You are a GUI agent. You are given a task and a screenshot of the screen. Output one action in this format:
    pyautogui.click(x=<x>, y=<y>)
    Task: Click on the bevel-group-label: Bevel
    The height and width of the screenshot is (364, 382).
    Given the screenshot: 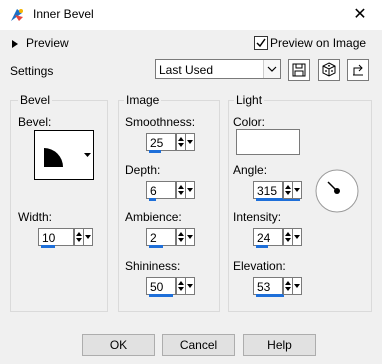 What is the action you would take?
    pyautogui.click(x=35, y=100)
    